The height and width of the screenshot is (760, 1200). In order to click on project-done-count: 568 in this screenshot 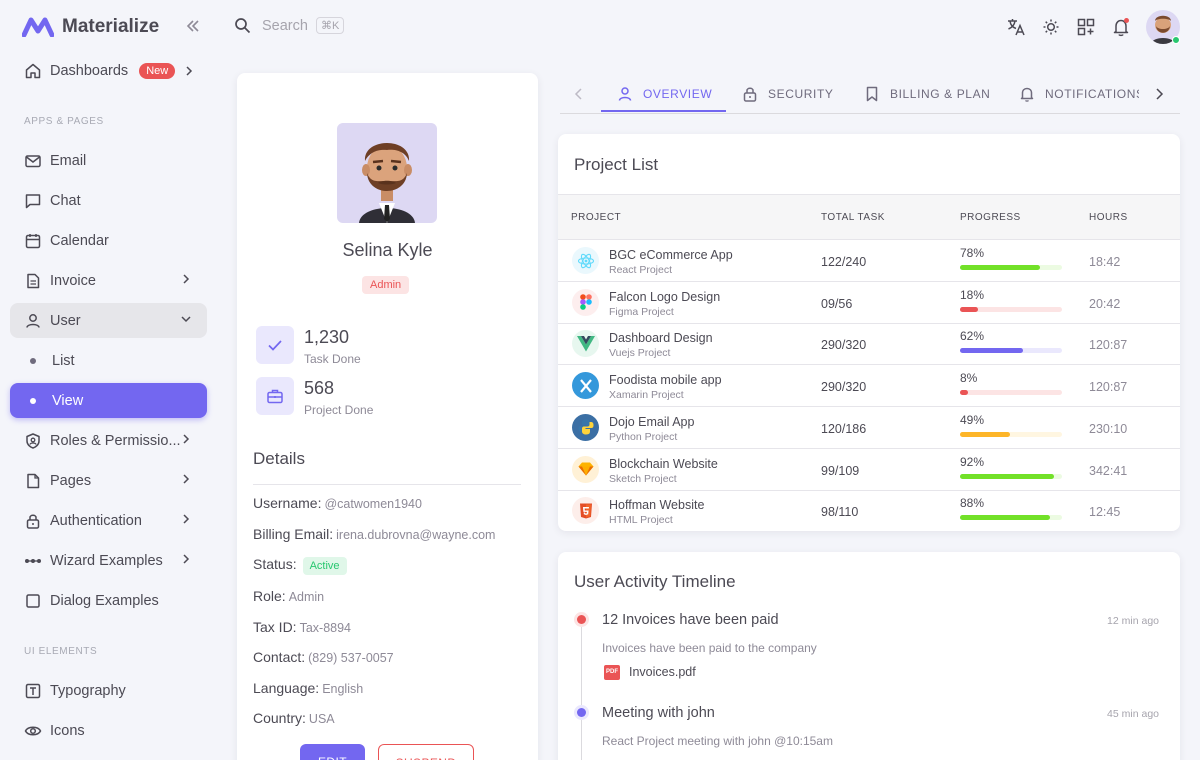, I will do `click(319, 388)`.